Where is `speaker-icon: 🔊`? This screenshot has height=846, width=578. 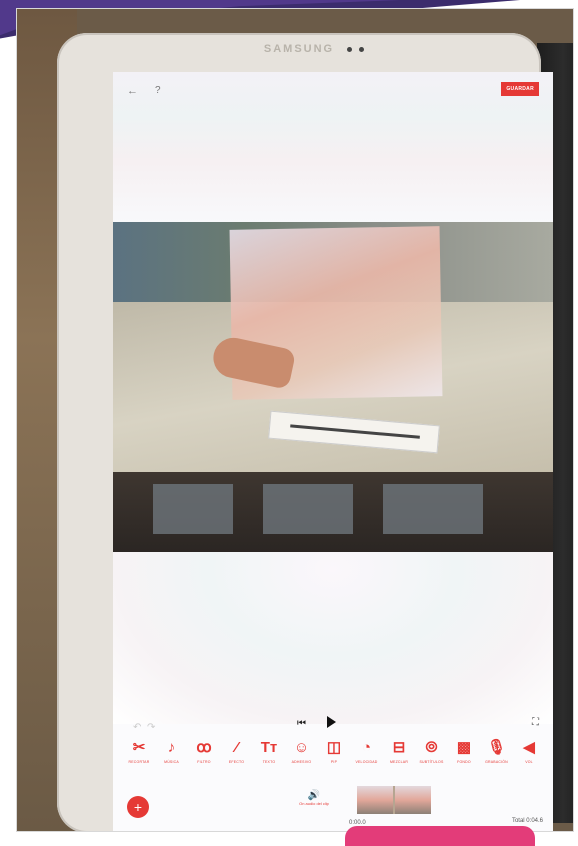
speaker-icon: 🔊 is located at coordinates (314, 795).